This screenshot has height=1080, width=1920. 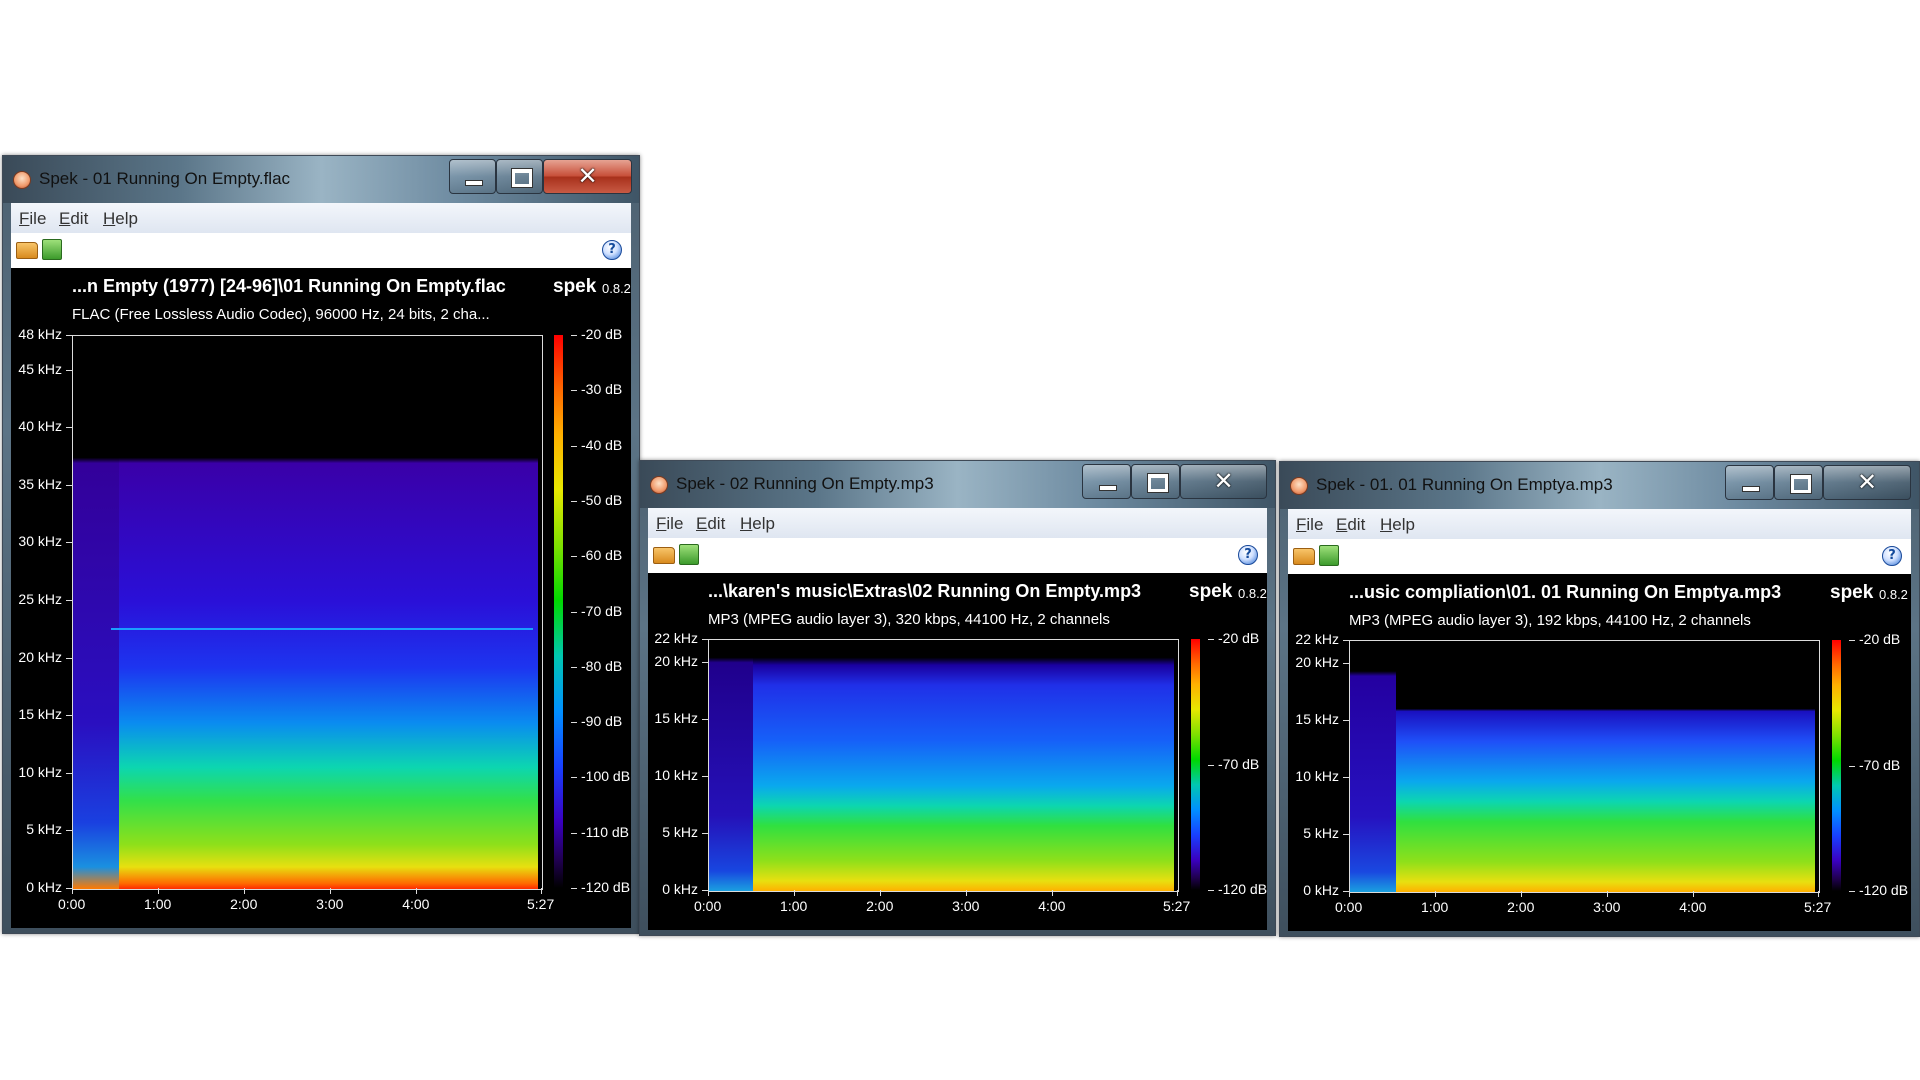 What do you see at coordinates (1607, 907) in the screenshot?
I see `time-tick-label: 3:00` at bounding box center [1607, 907].